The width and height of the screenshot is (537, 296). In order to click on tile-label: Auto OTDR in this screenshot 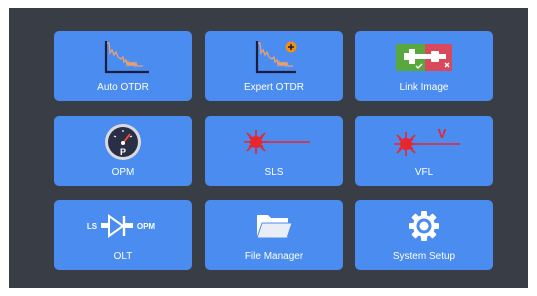, I will do `click(123, 87)`.